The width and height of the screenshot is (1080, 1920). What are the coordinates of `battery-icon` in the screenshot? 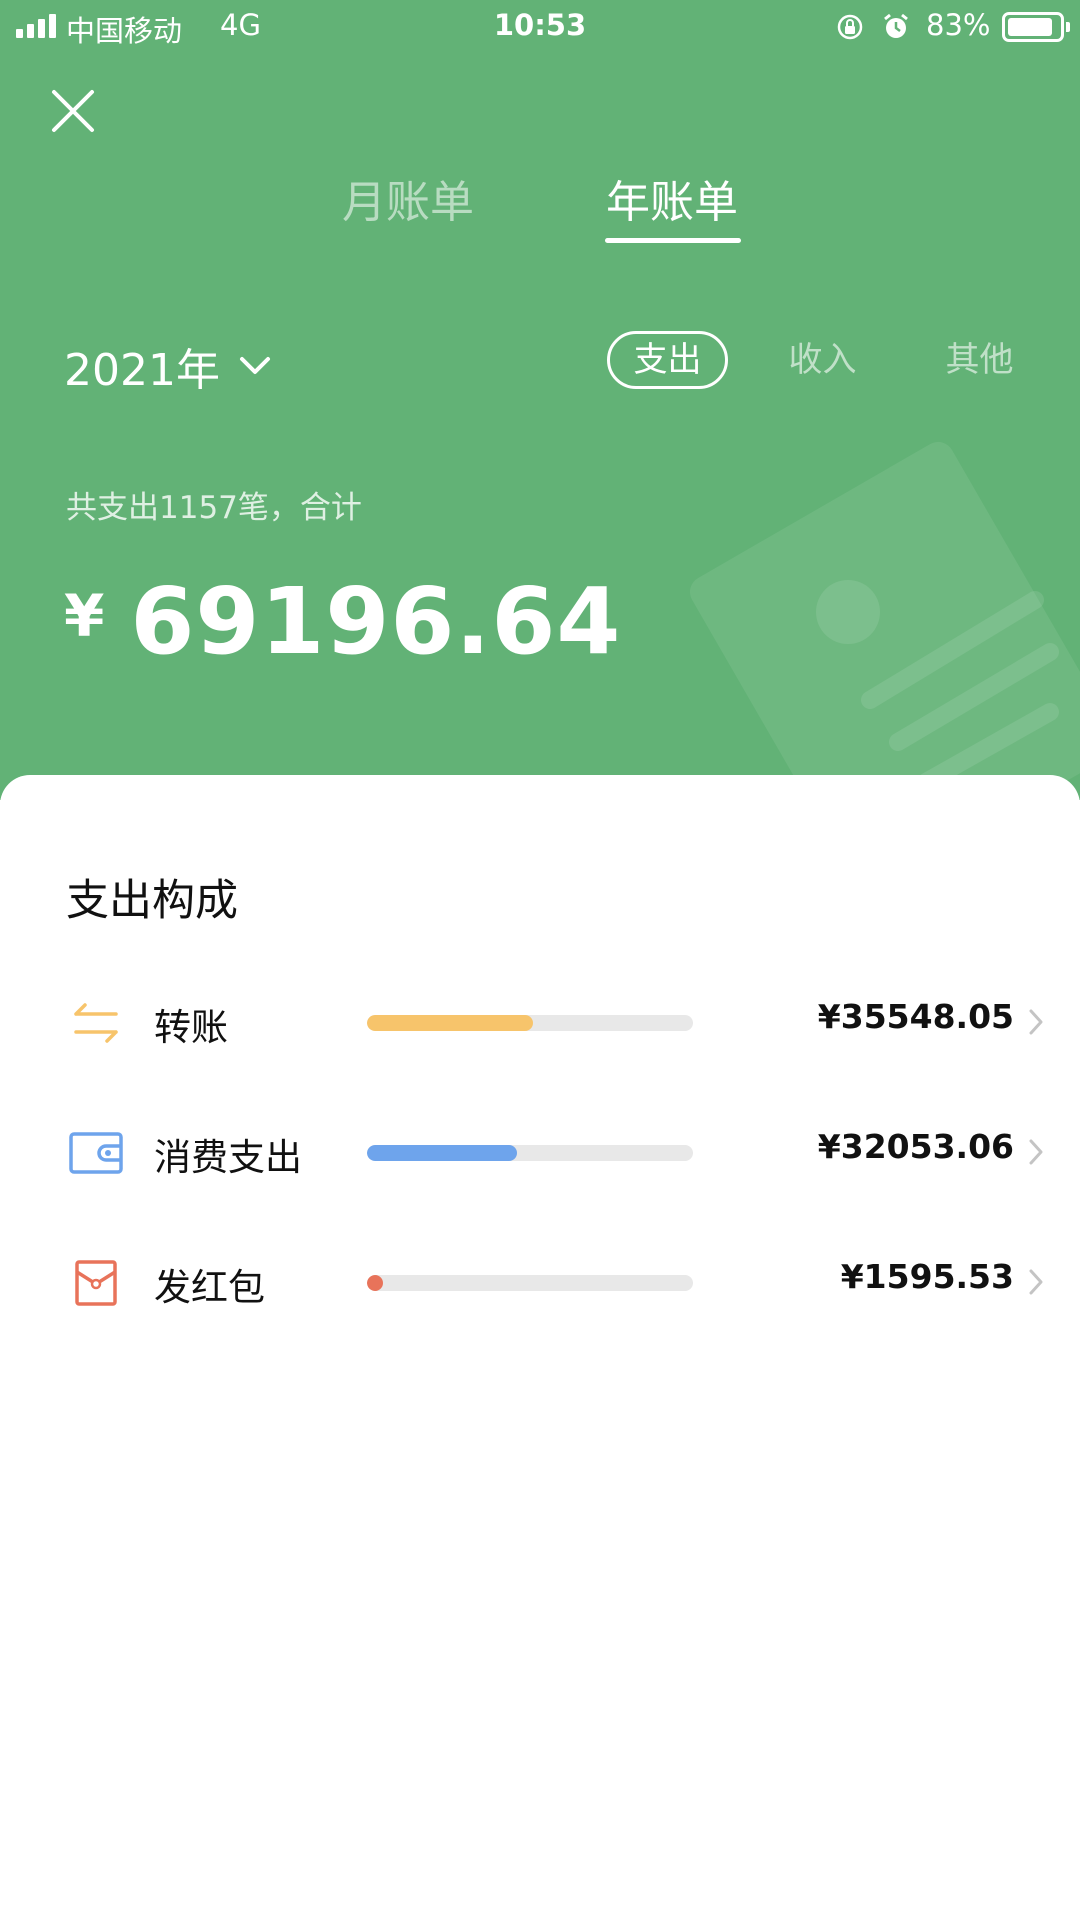 It's located at (1036, 27).